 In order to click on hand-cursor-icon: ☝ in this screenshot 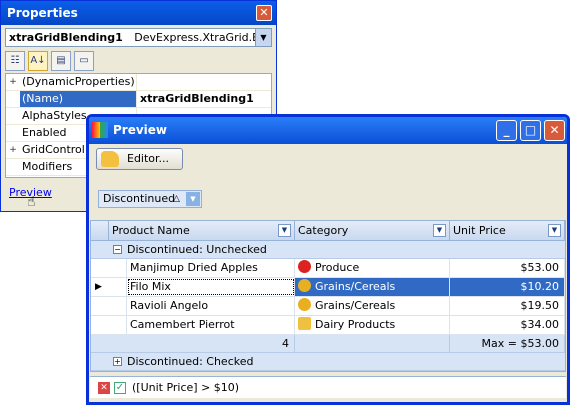, I will do `click(31, 202)`.